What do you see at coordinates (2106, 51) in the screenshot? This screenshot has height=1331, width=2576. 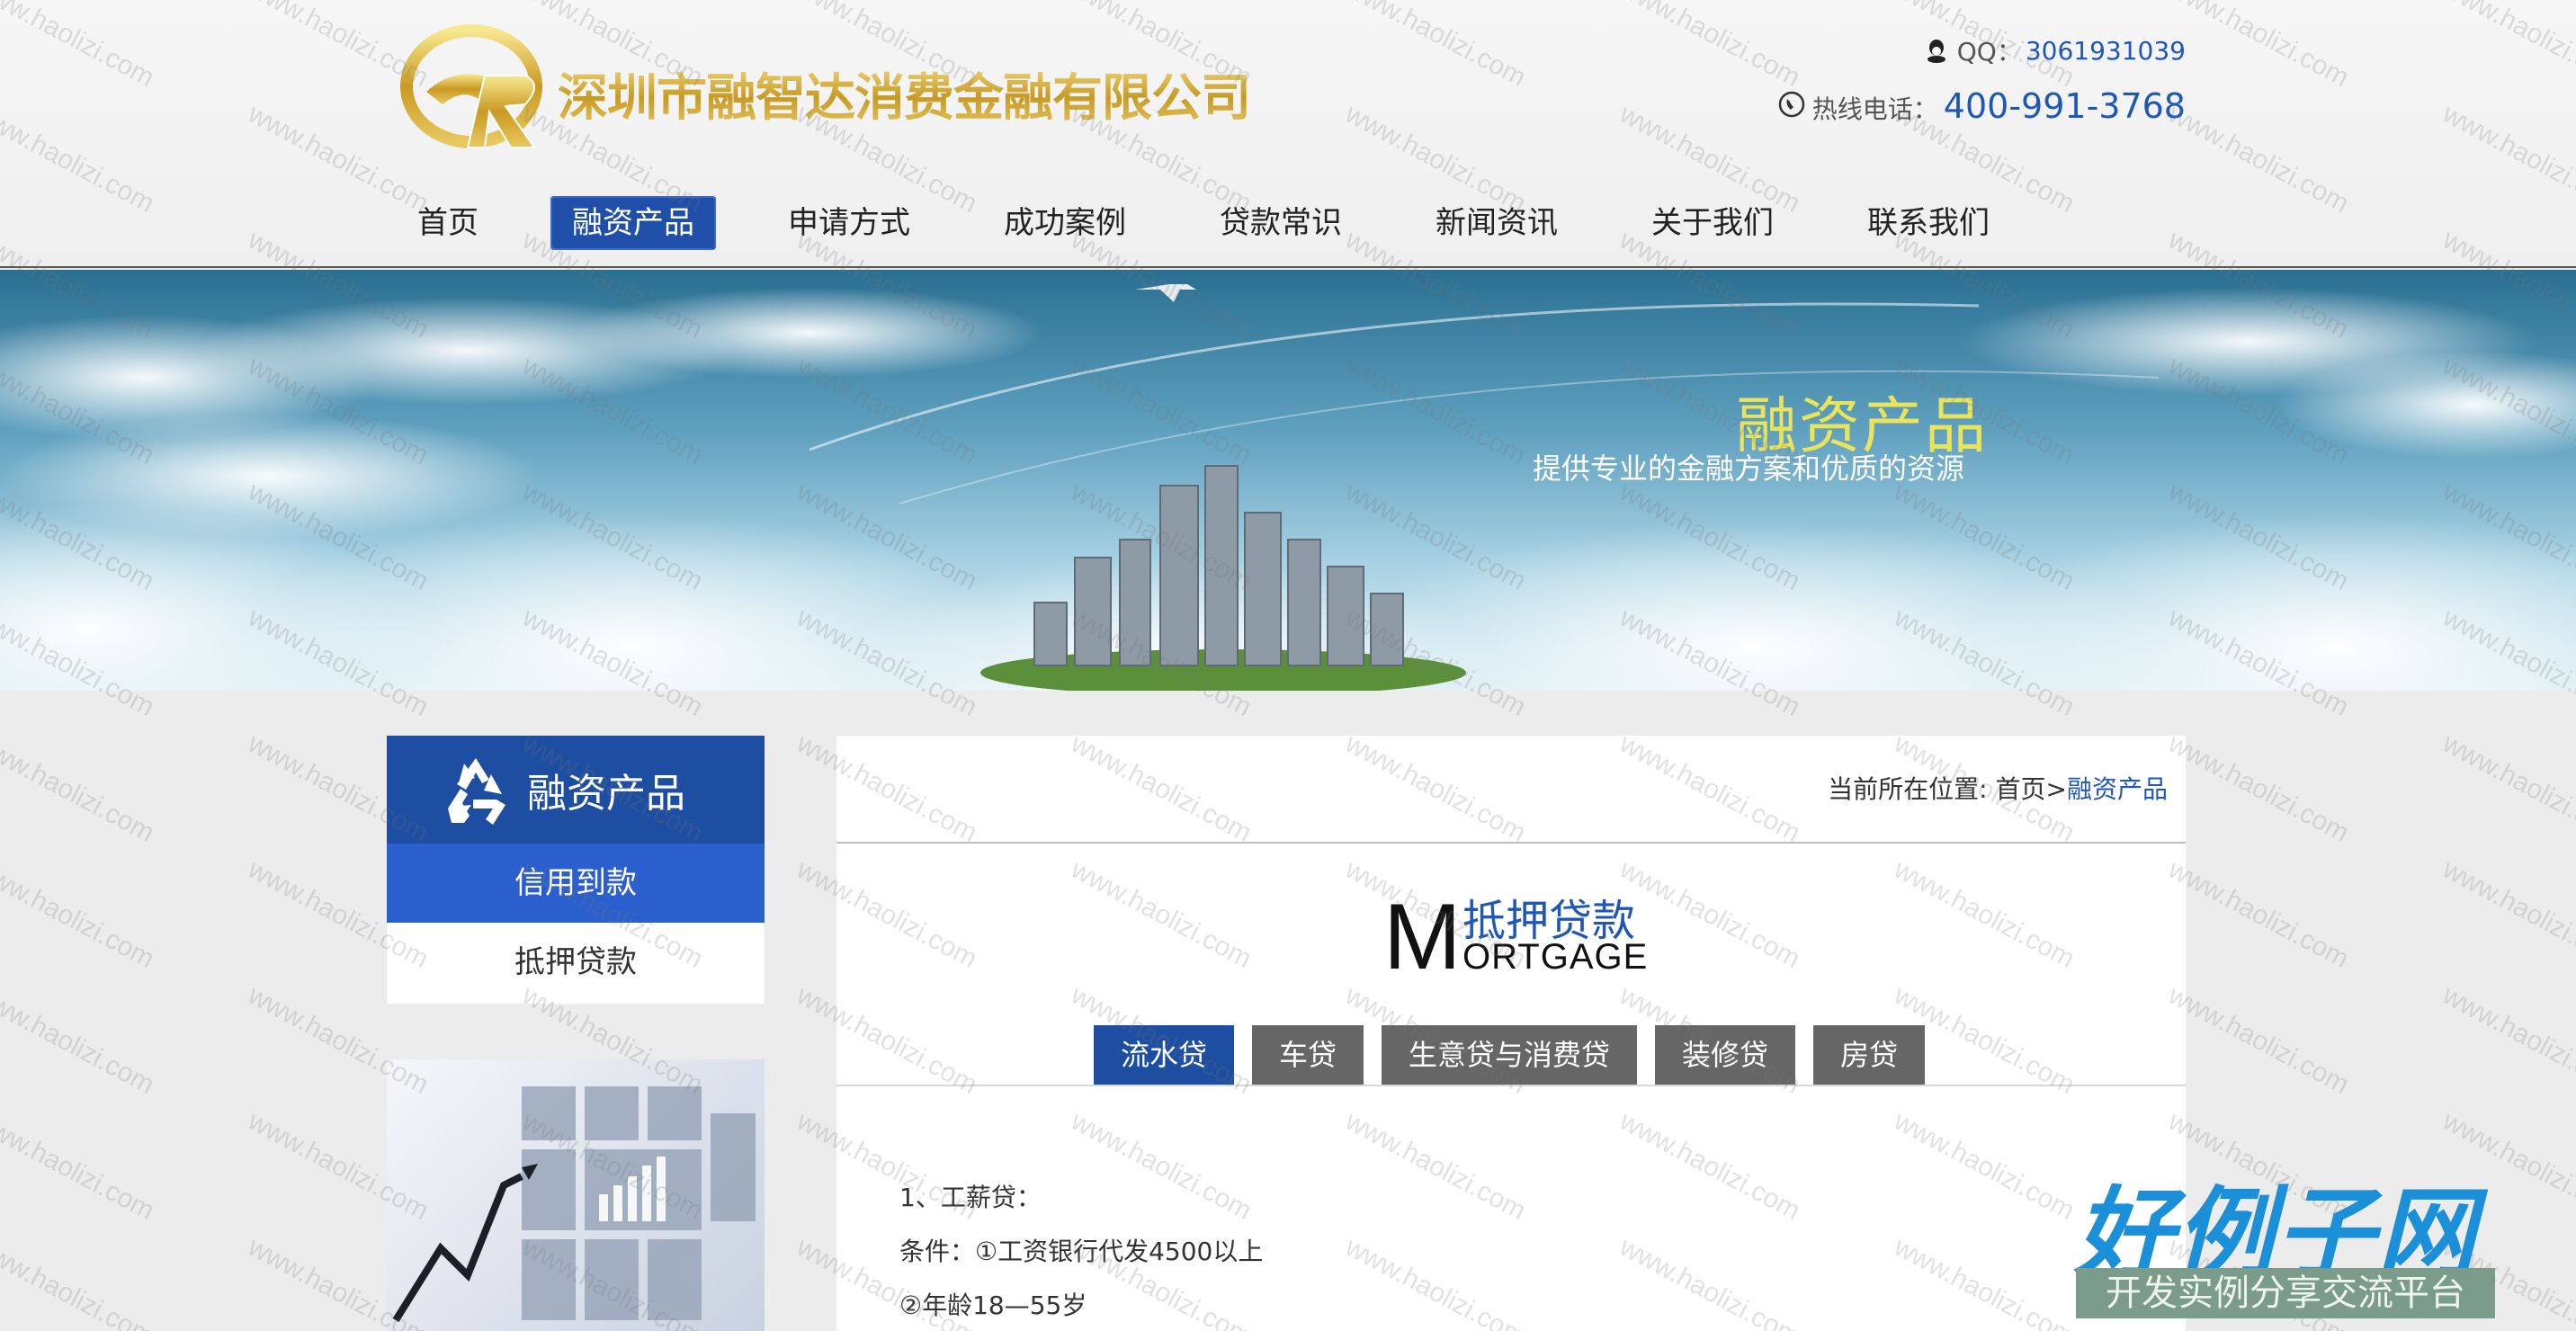 I see `qq-number: 3061931039` at bounding box center [2106, 51].